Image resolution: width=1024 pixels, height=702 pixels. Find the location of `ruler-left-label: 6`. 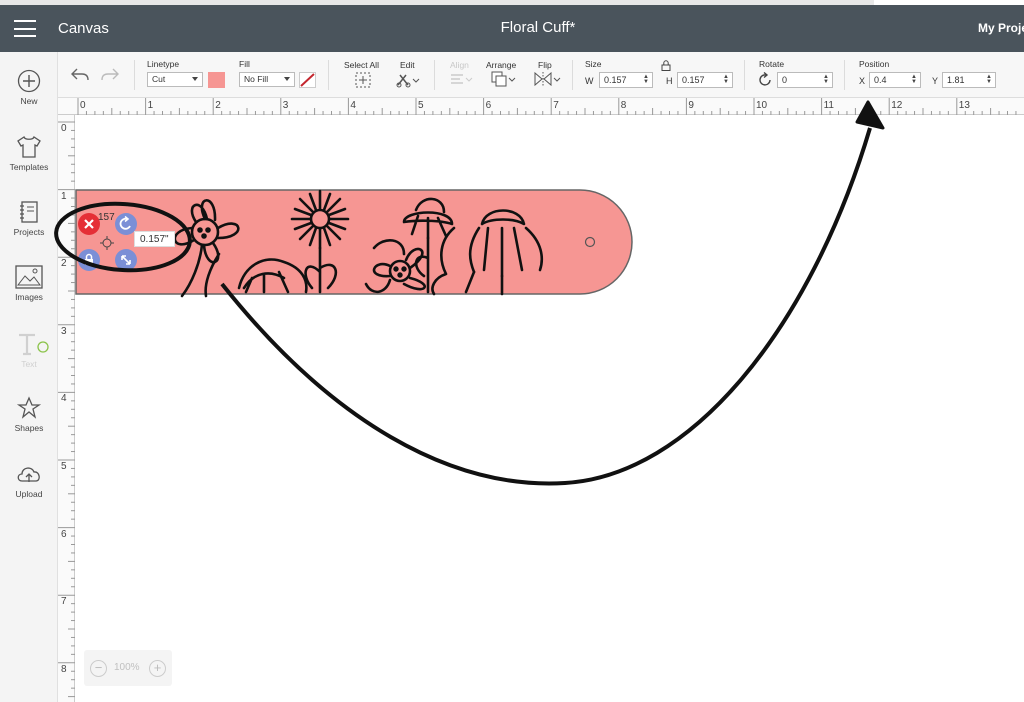

ruler-left-label: 6 is located at coordinates (64, 534).